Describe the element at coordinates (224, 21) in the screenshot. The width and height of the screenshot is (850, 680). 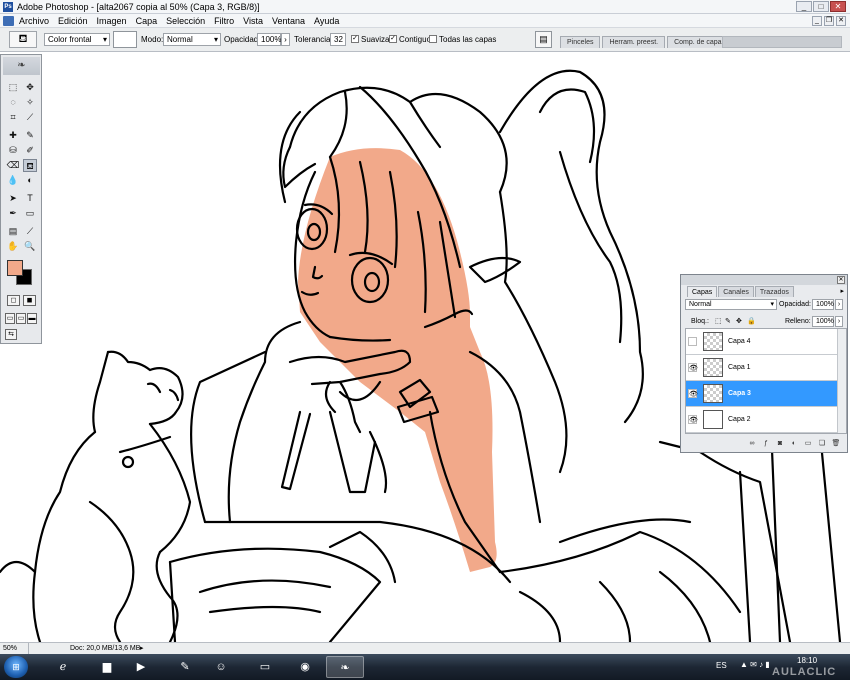
I see `menu-filtro: Filtro` at that location.